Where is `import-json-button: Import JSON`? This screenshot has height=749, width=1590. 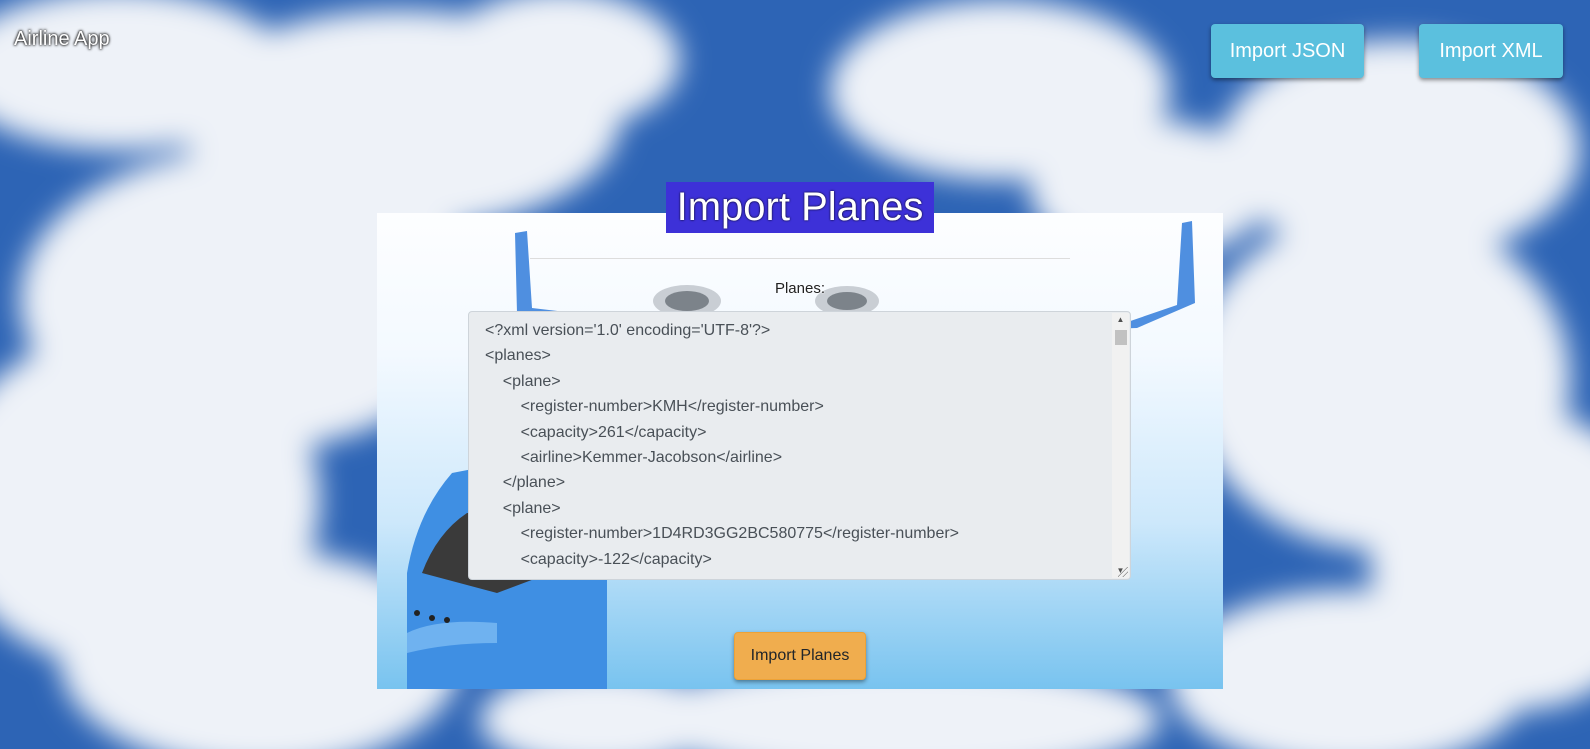 import-json-button: Import JSON is located at coordinates (1287, 51).